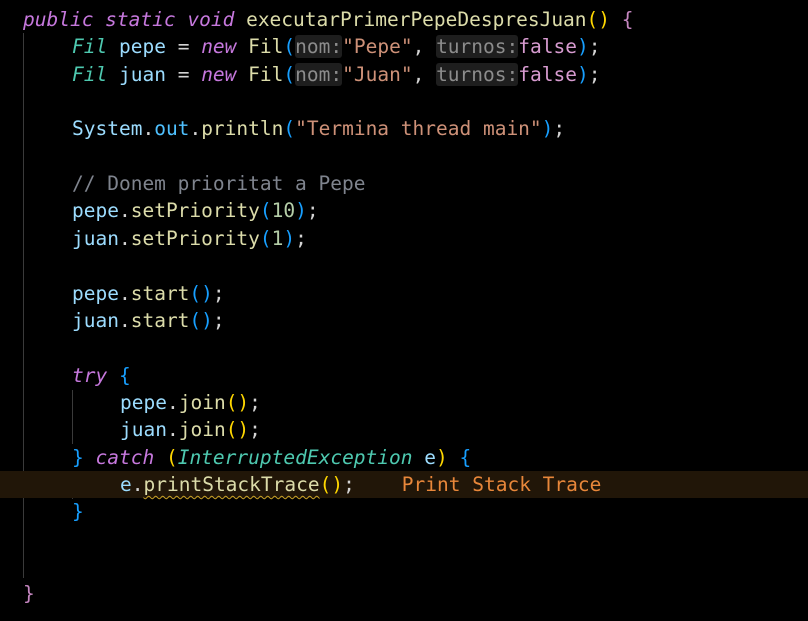  I want to click on inline-suggestion-text: Print Stack Trace, so click(501, 484).